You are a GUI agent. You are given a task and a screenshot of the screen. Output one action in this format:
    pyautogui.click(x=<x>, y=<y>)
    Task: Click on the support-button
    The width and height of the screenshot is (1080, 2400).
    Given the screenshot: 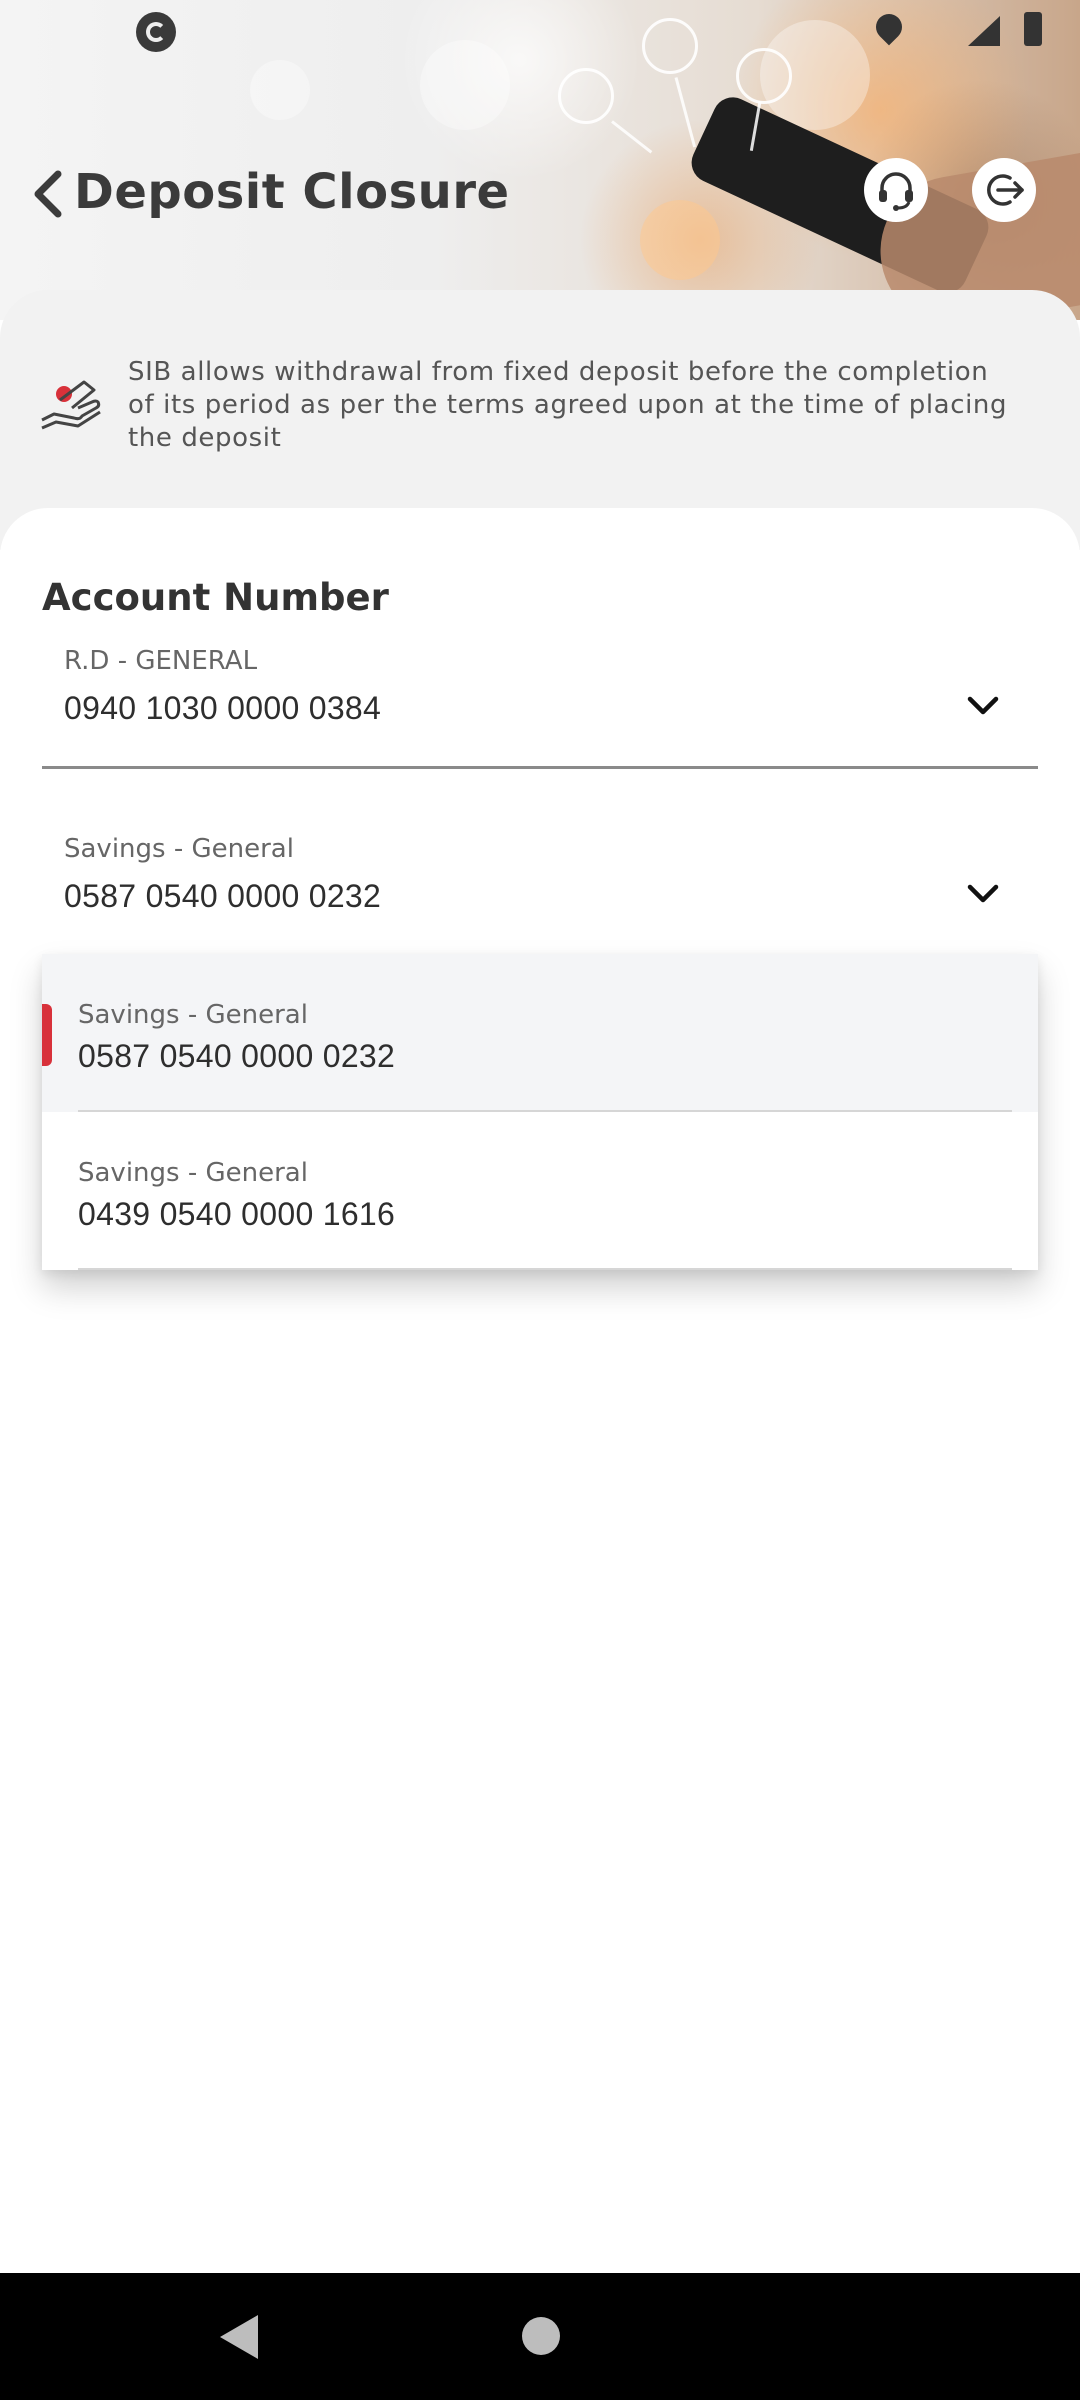 What is the action you would take?
    pyautogui.click(x=896, y=190)
    